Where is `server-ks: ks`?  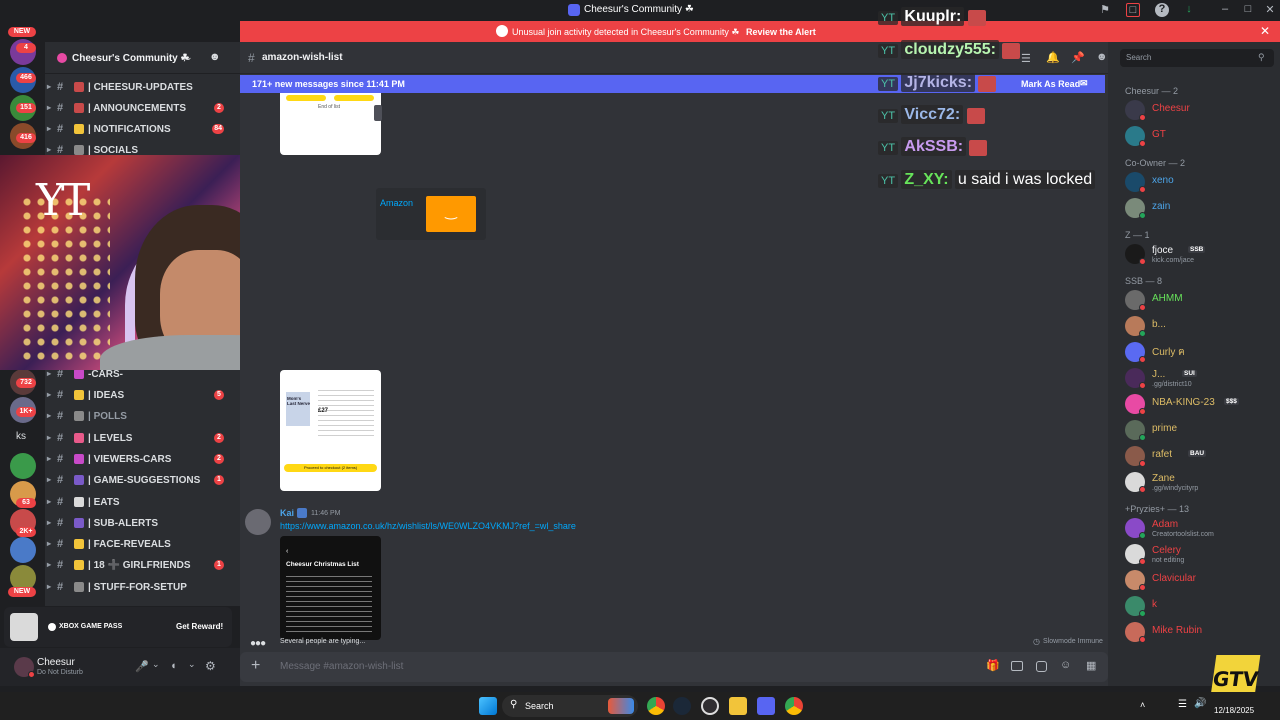 server-ks: ks is located at coordinates (21, 436).